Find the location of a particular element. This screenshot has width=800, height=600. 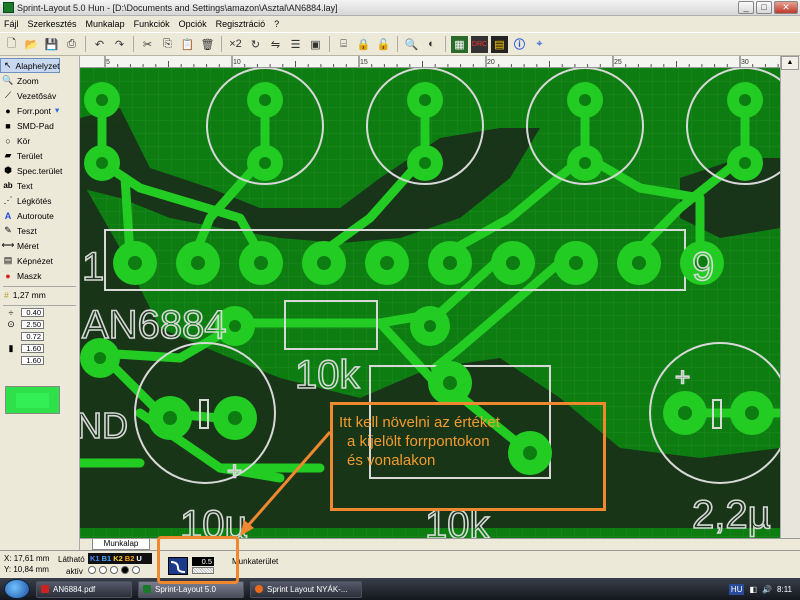

sprint-icon is located at coordinates (147, 589).